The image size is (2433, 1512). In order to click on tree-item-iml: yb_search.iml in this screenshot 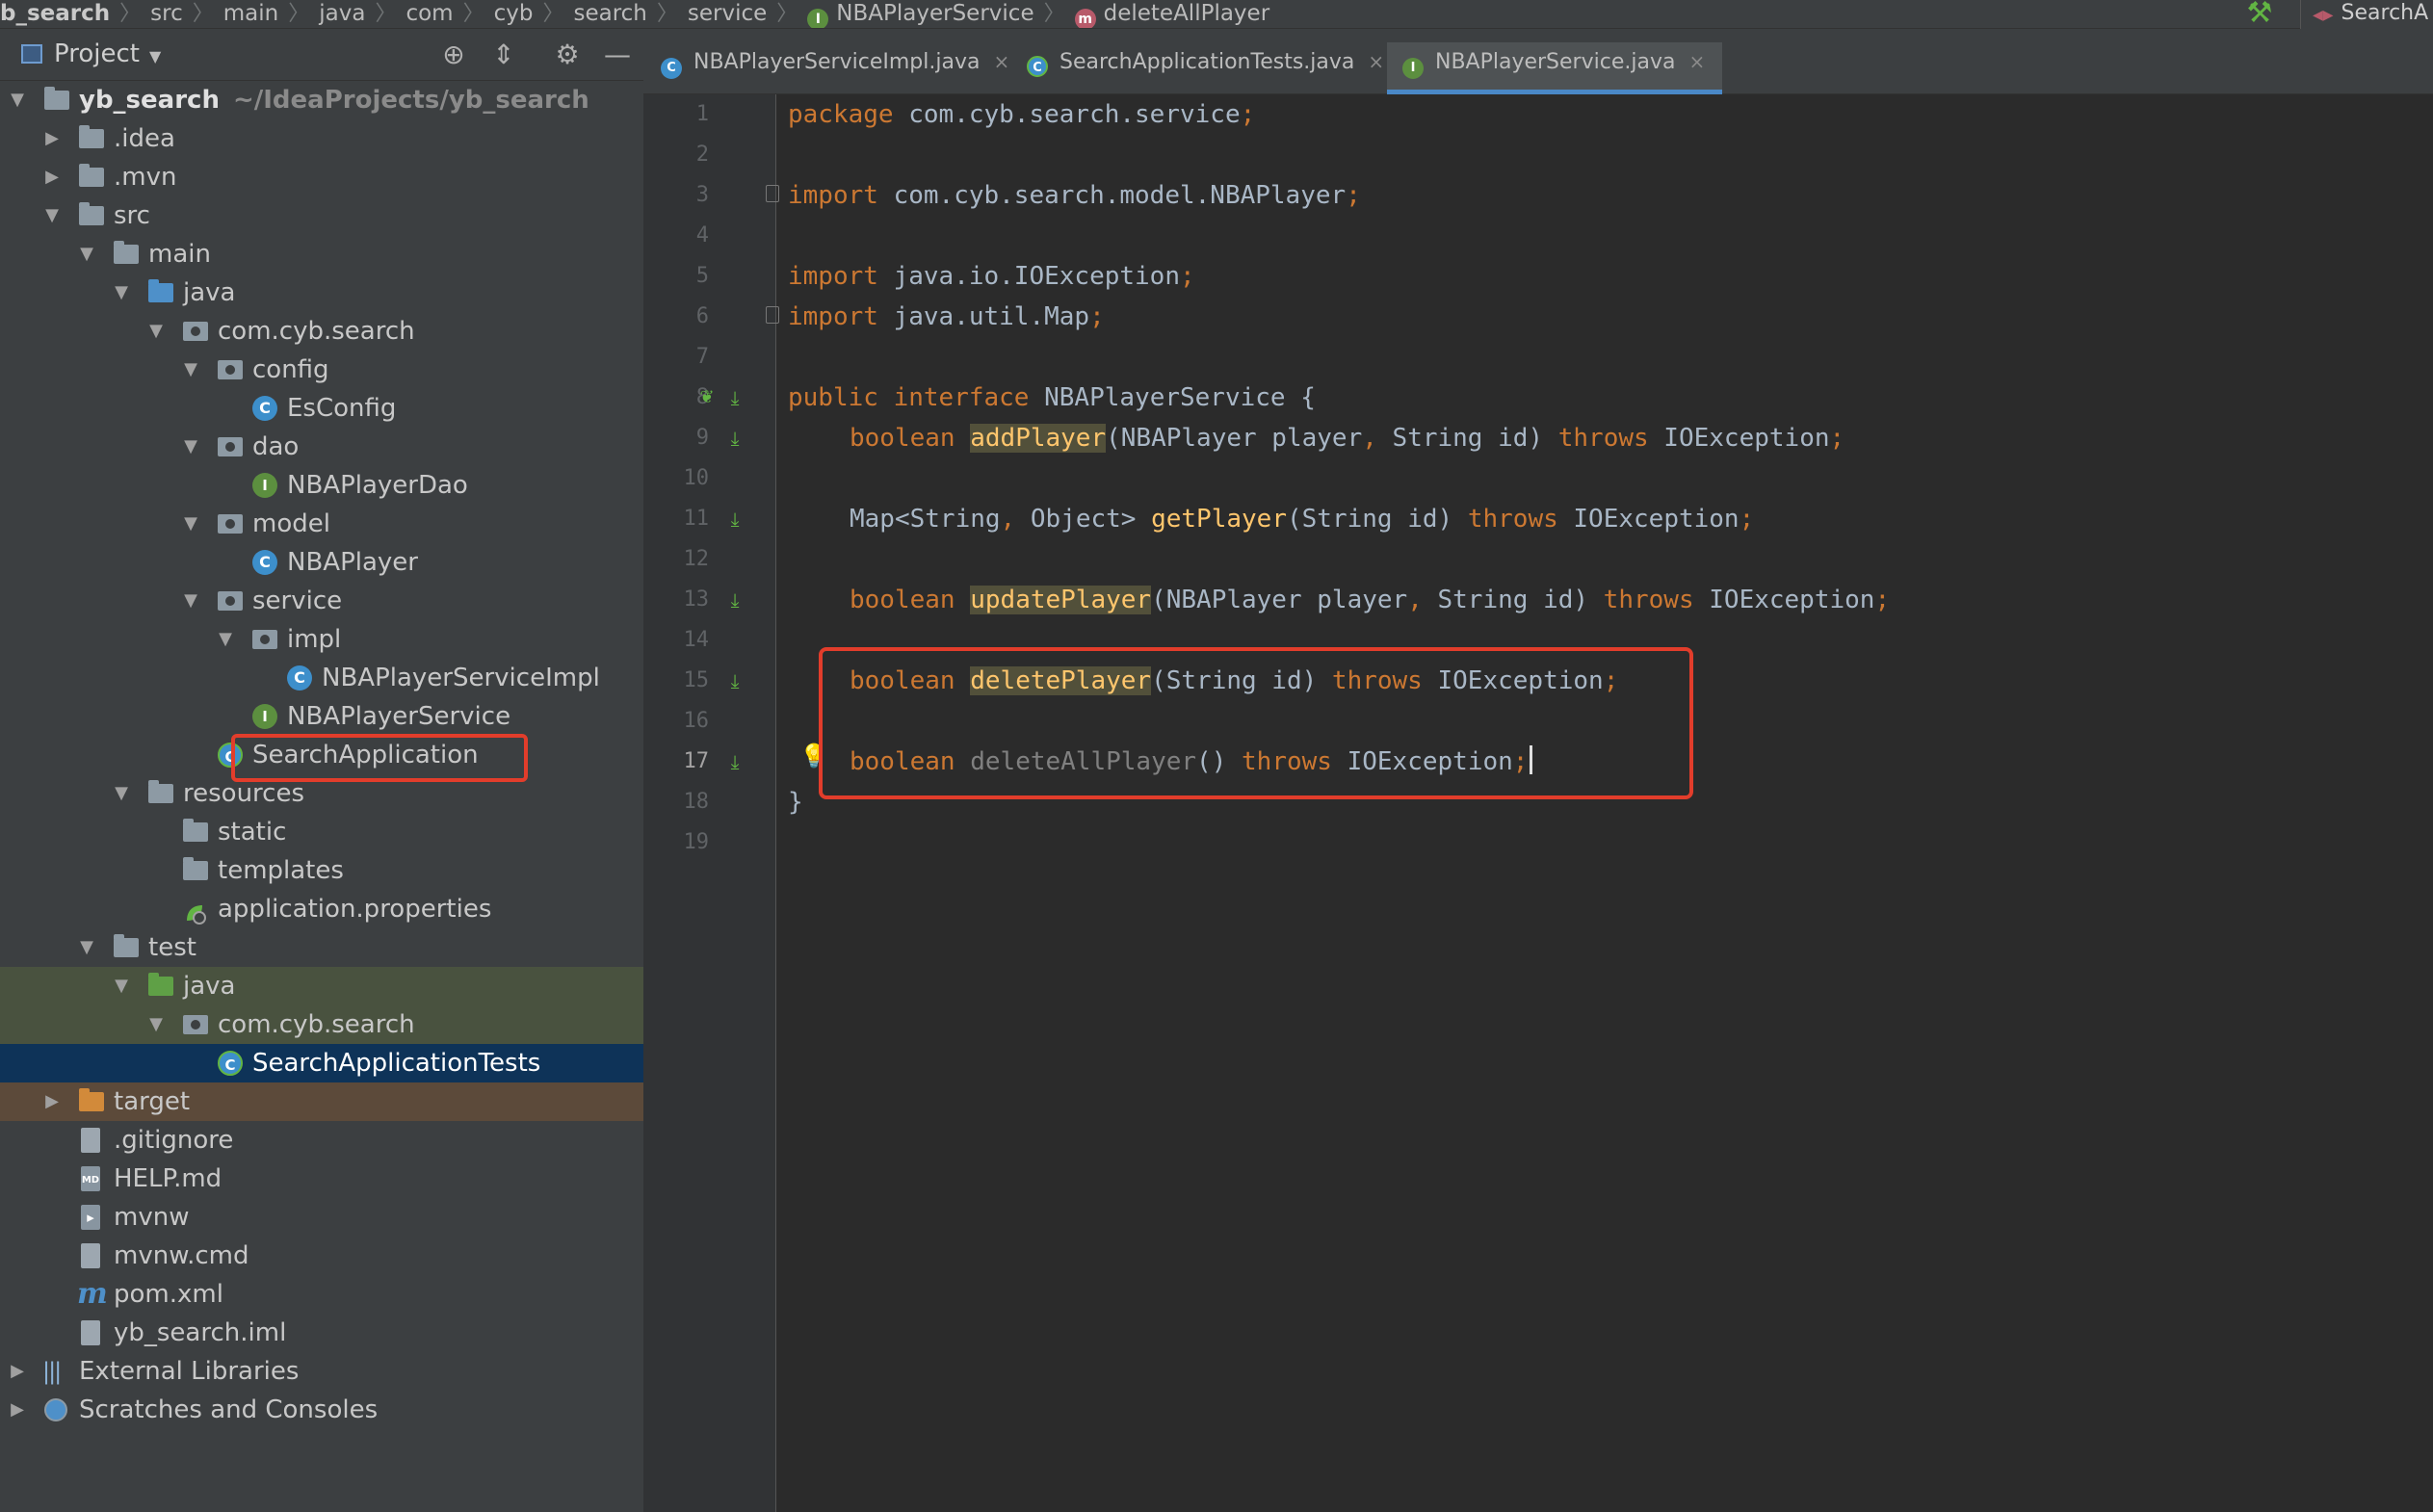, I will do `click(321, 1333)`.